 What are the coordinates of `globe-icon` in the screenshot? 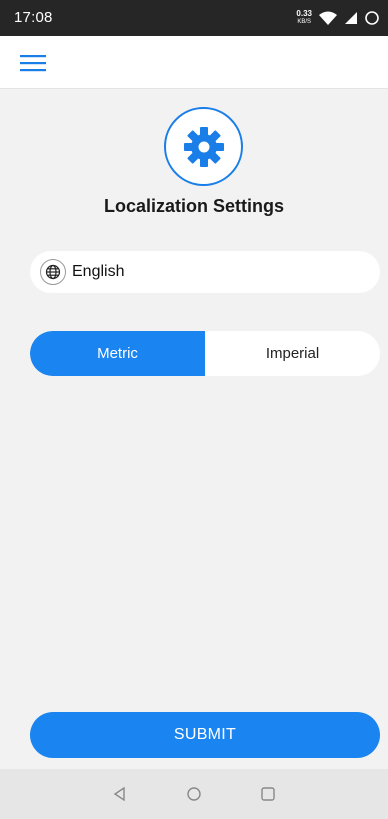 It's located at (53, 272).